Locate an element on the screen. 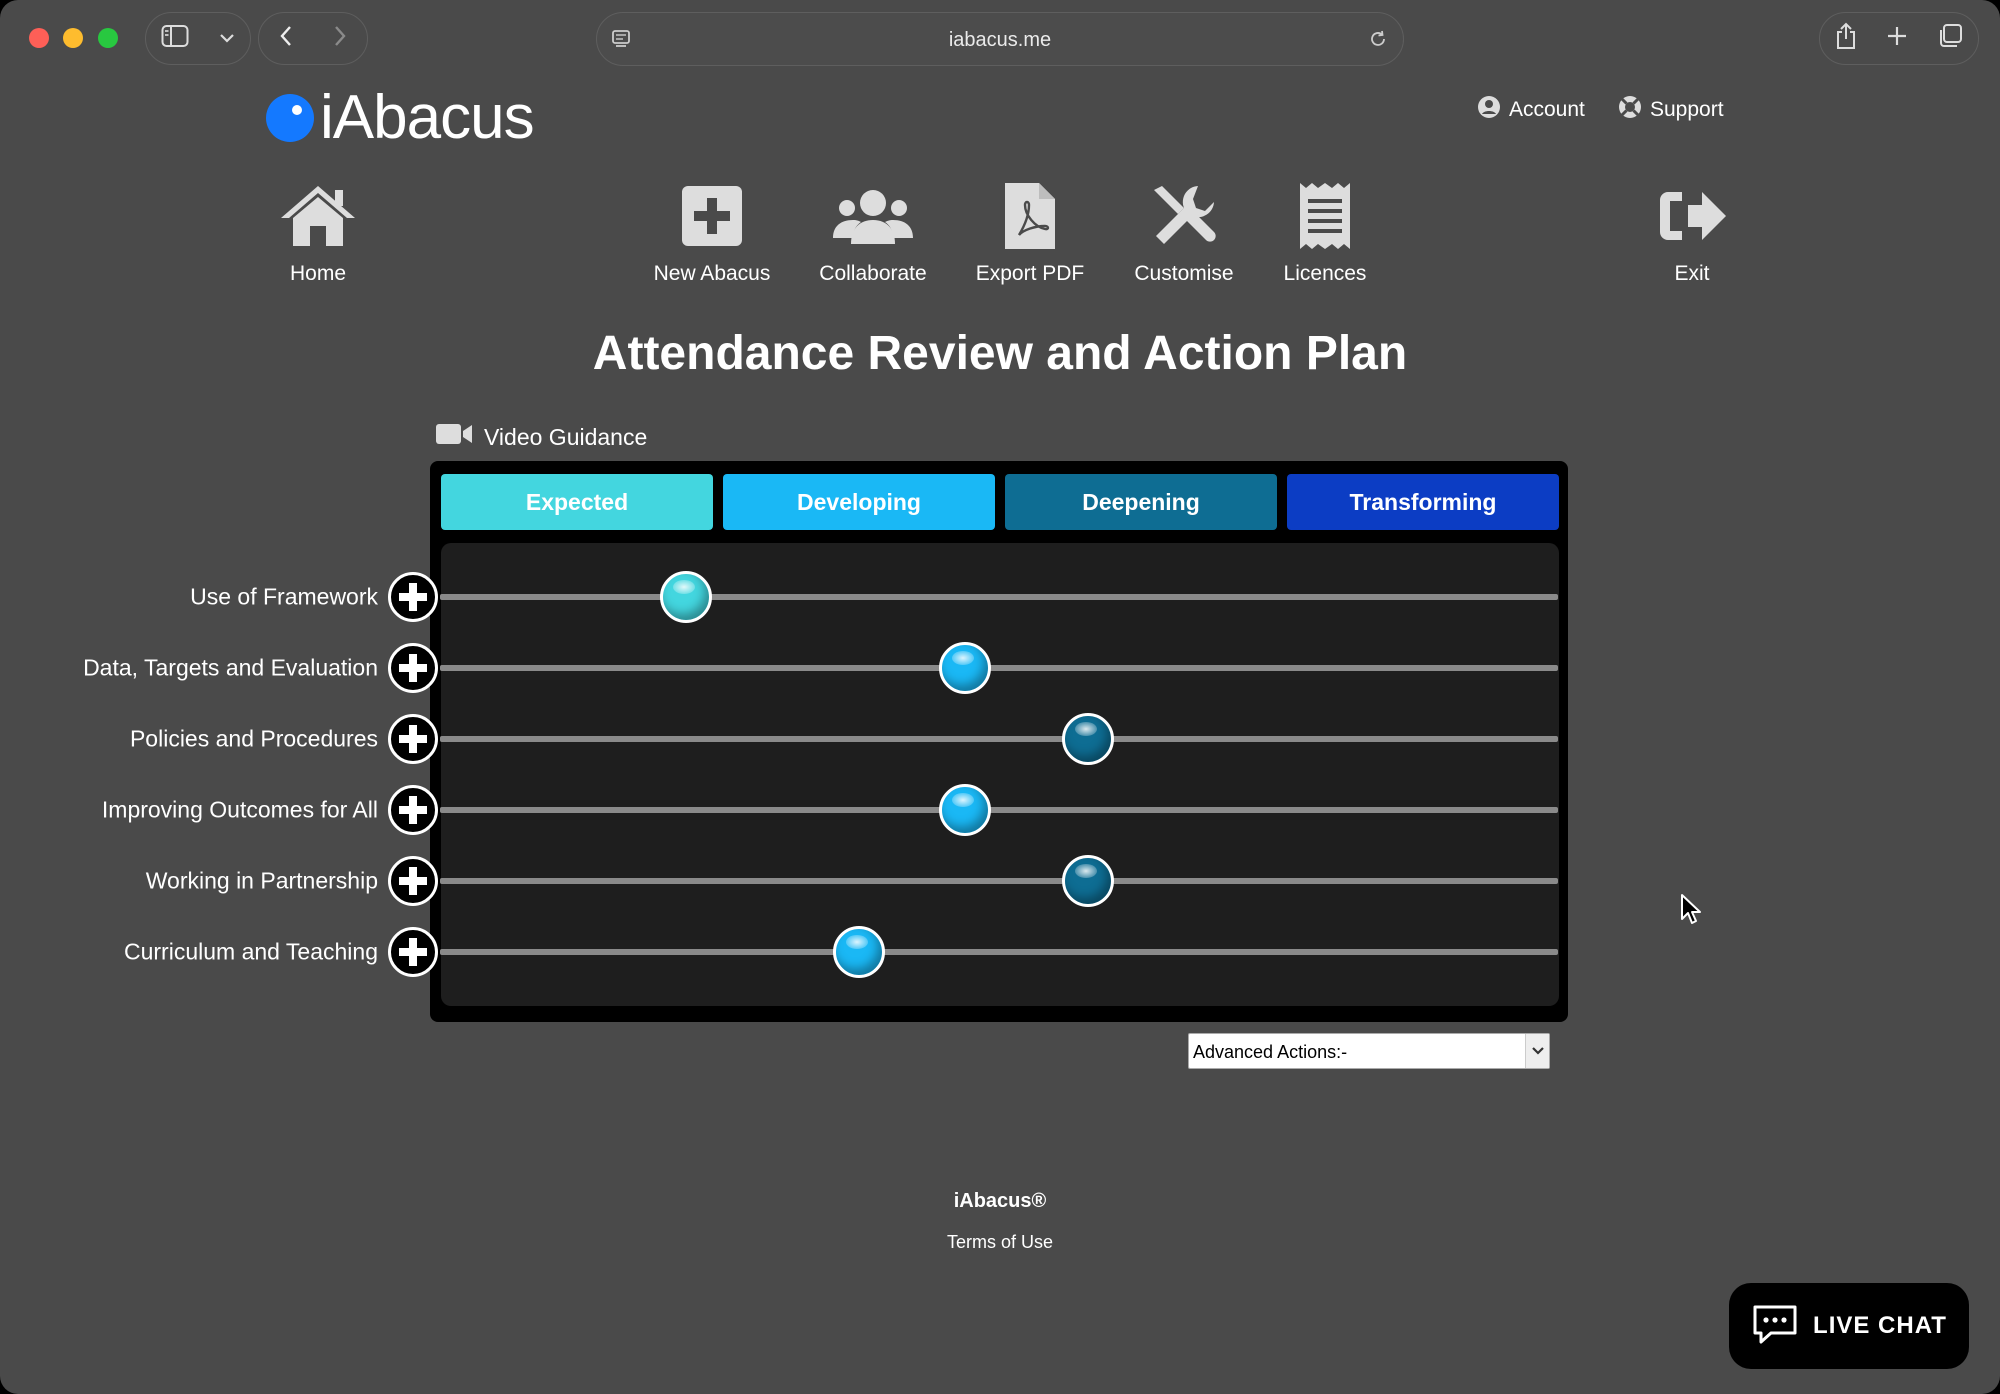  nav-new-abacus-label: New Abacus is located at coordinates (712, 273).